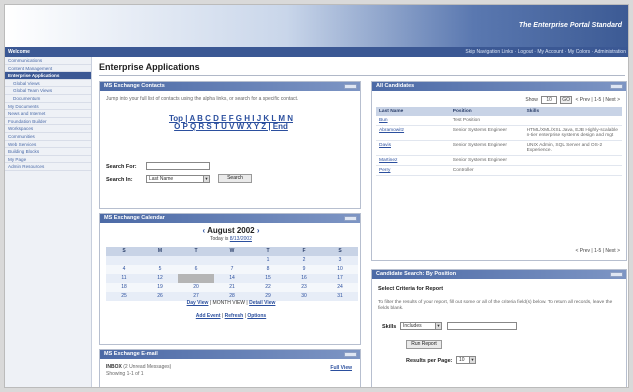 The width and height of the screenshot is (633, 392). I want to click on calendar-day: 7, so click(232, 269).